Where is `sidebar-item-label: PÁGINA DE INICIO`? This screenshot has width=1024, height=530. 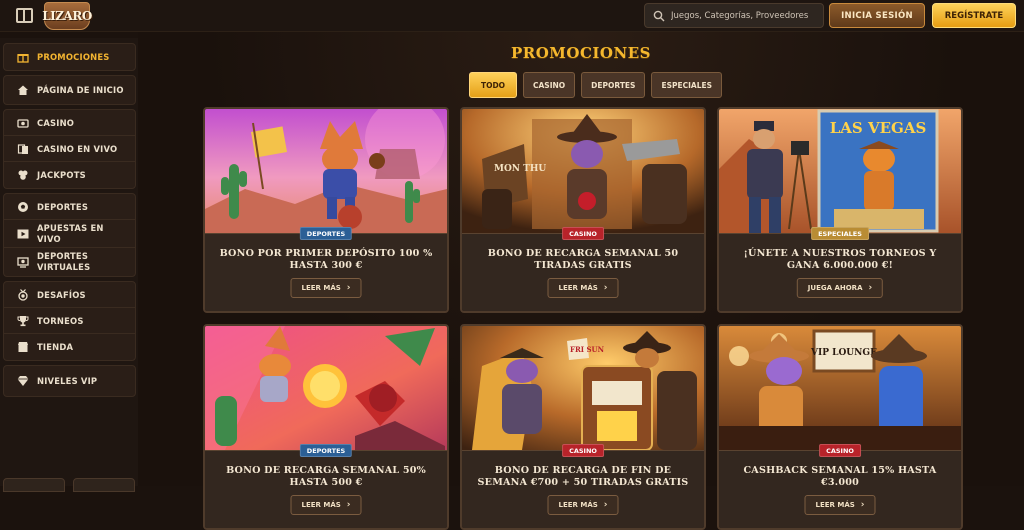 sidebar-item-label: PÁGINA DE INICIO is located at coordinates (80, 90).